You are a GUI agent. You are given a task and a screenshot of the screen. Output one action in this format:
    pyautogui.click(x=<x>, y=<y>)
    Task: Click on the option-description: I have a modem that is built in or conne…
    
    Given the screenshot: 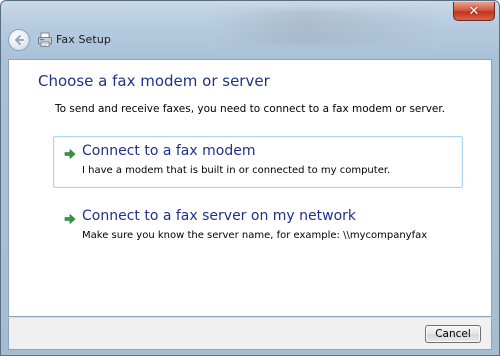 What is the action you would take?
    pyautogui.click(x=236, y=170)
    